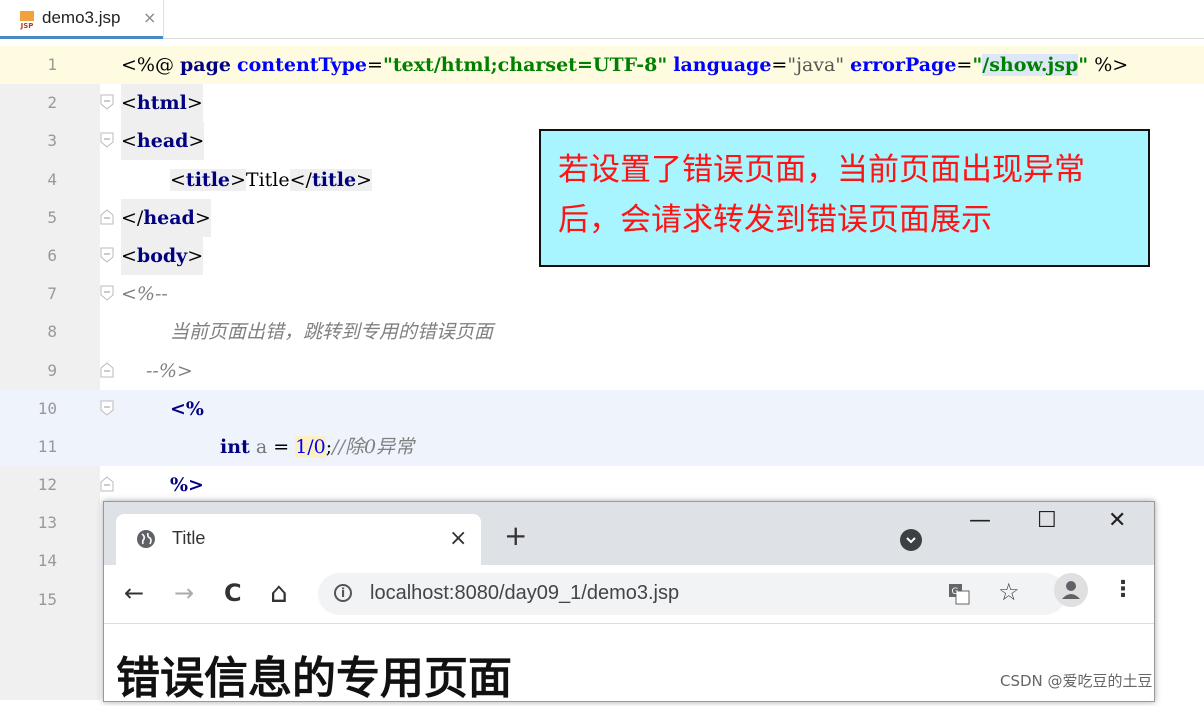  I want to click on line-number: 11, so click(47, 446).